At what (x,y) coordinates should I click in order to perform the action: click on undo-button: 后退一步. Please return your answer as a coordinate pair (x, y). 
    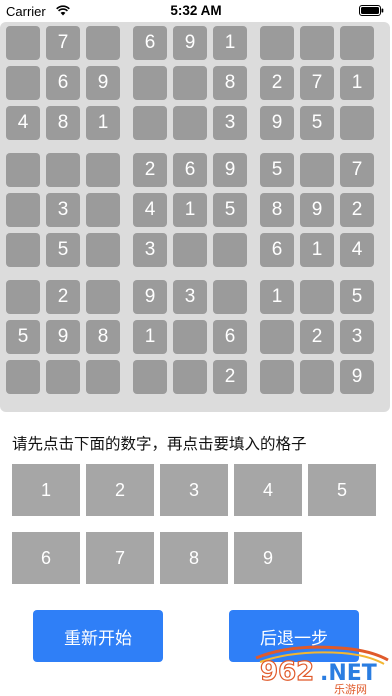
    Looking at the image, I should click on (294, 636).